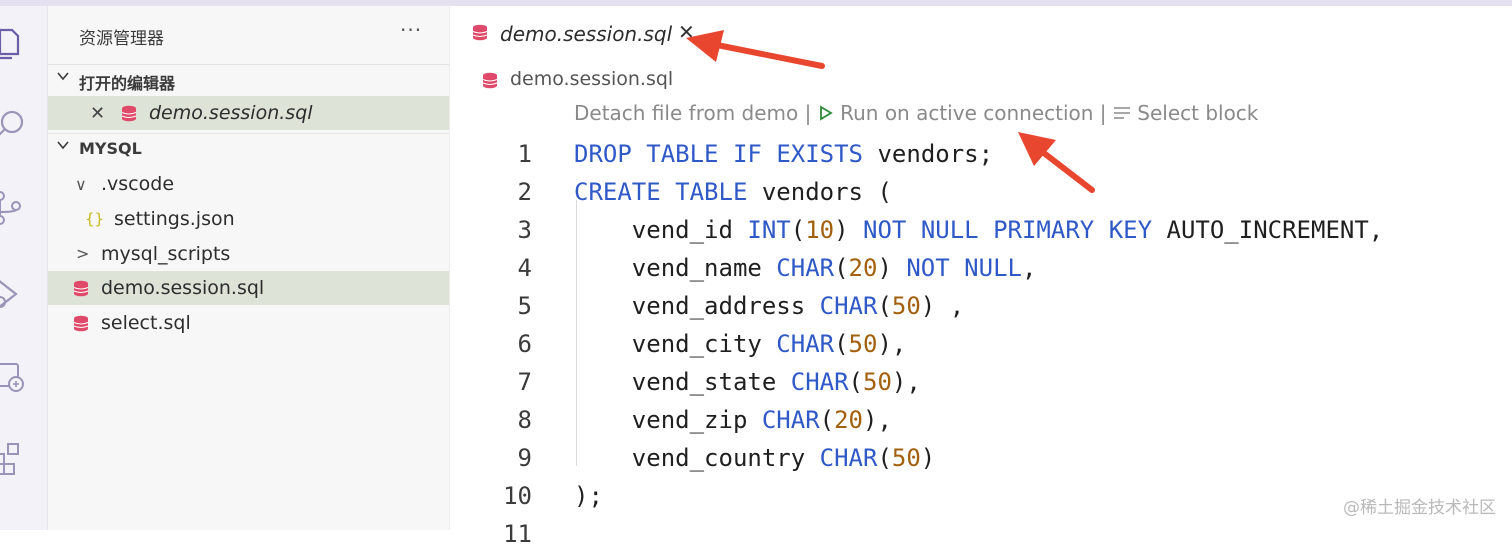 Image resolution: width=1512 pixels, height=552 pixels. Describe the element at coordinates (174, 219) in the screenshot. I see `file-label: settings.json` at that location.